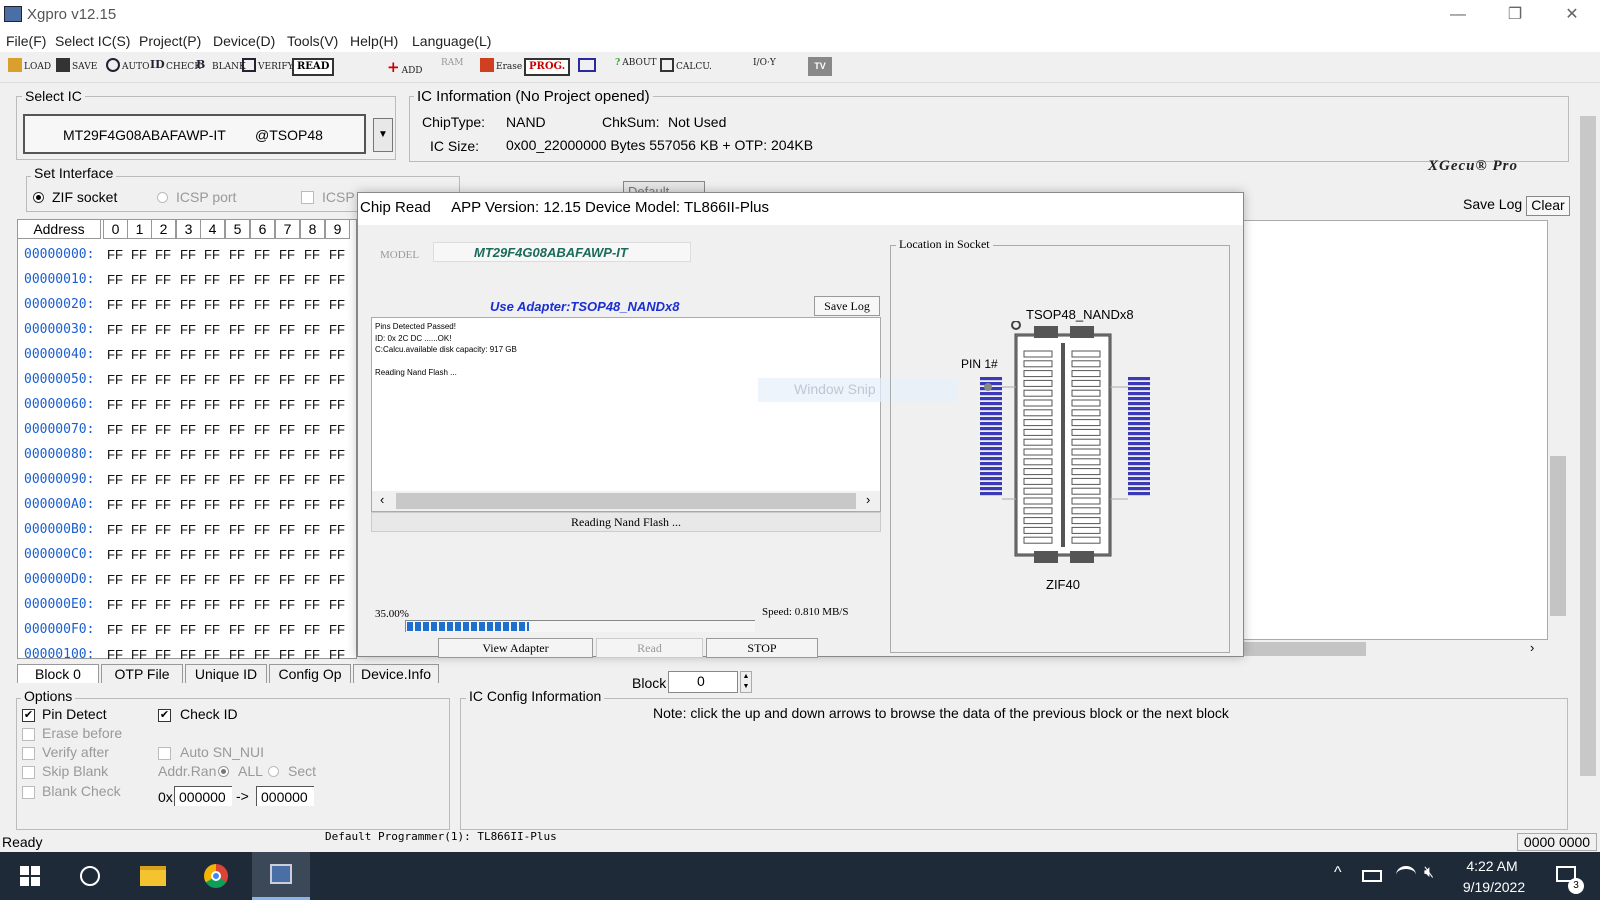 This screenshot has height=900, width=1600. I want to click on addr-to-input: 000000, so click(285, 796).